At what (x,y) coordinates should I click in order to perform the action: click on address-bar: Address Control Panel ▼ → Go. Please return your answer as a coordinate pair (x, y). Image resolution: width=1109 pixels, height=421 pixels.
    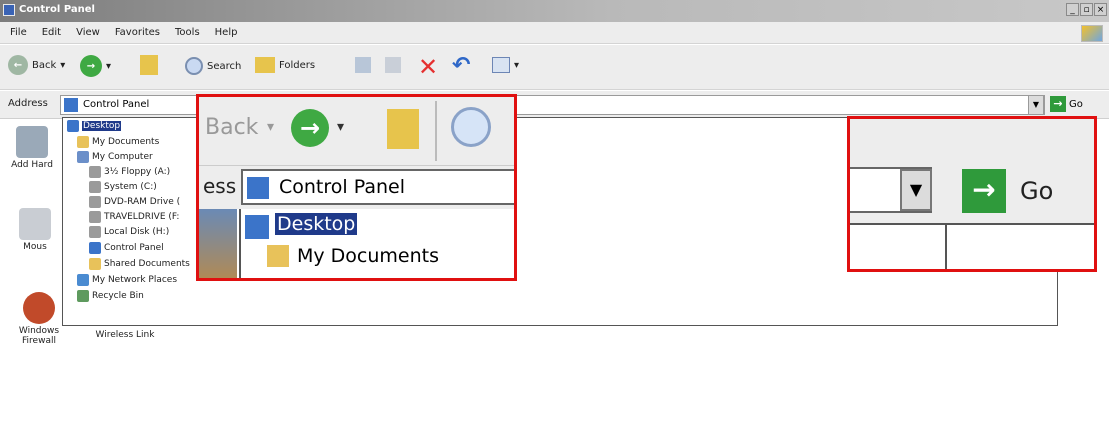
    Looking at the image, I should click on (554, 105).